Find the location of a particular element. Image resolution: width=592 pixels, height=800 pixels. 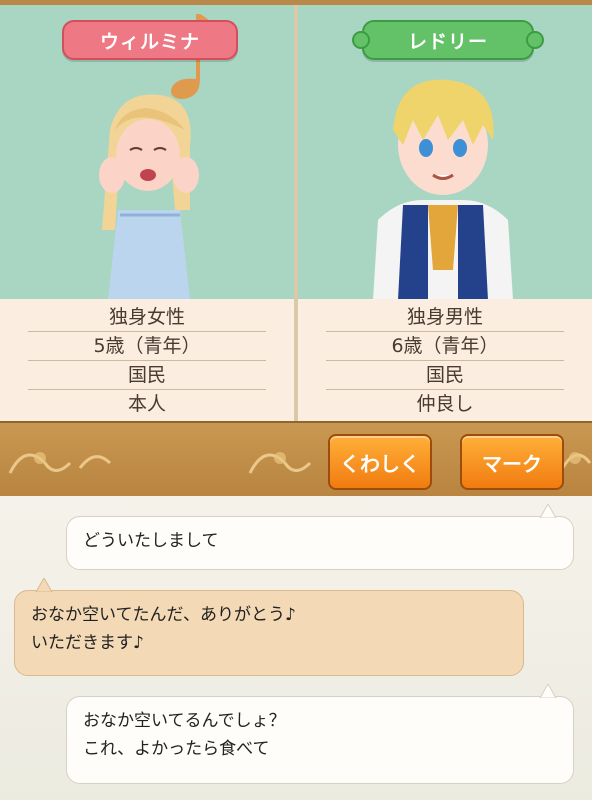

chat-bubble-left-1: おなか空いてたんだ、ありがとう♪ いただきます♪ is located at coordinates (269, 633).